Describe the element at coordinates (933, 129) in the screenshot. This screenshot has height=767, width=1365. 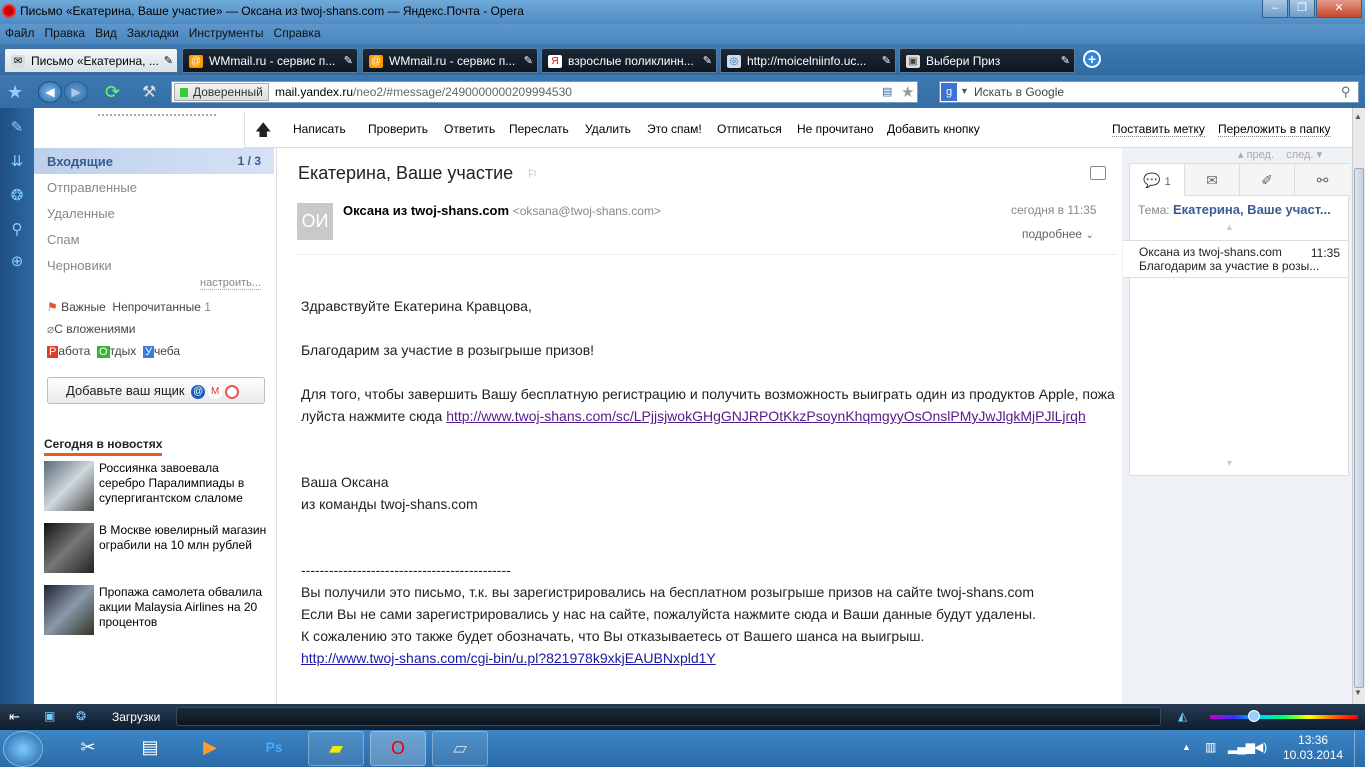
I see `add-button-button: Добавить кнопку` at that location.